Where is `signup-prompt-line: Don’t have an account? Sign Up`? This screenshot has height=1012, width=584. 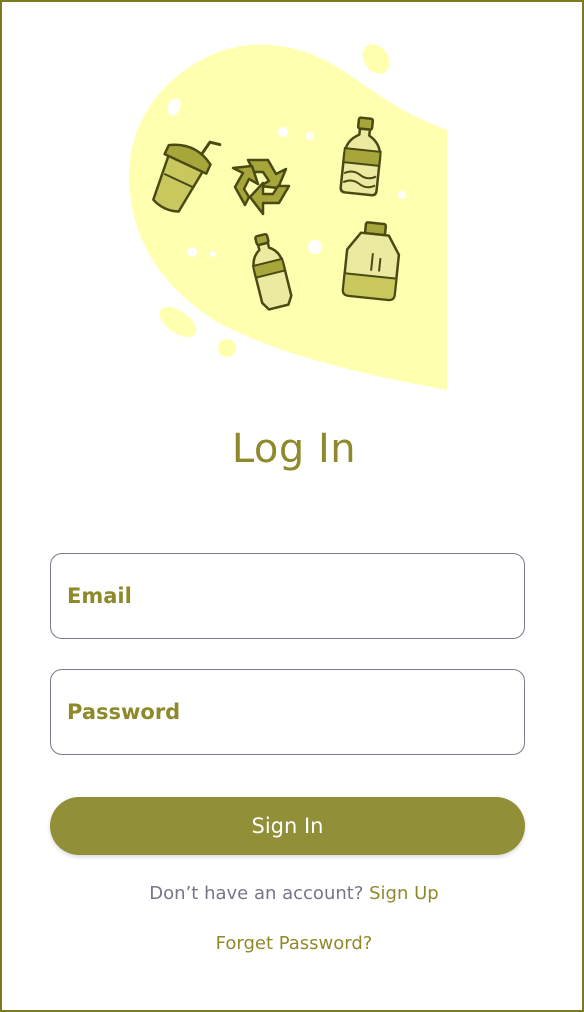
signup-prompt-line: Don’t have an account? Sign Up is located at coordinates (293, 893).